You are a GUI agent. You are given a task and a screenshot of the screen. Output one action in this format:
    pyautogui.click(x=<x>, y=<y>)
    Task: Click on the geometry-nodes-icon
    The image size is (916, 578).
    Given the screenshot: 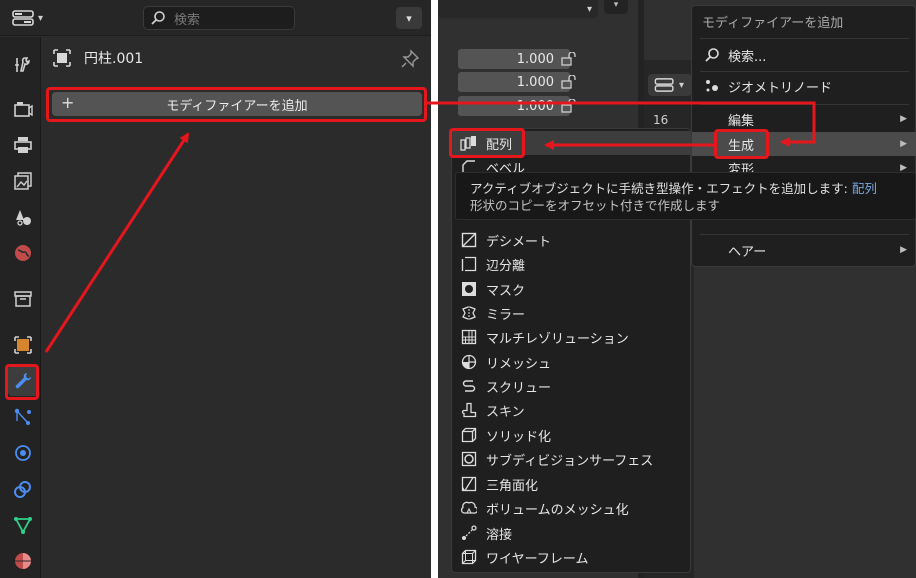 What is the action you would take?
    pyautogui.click(x=712, y=86)
    